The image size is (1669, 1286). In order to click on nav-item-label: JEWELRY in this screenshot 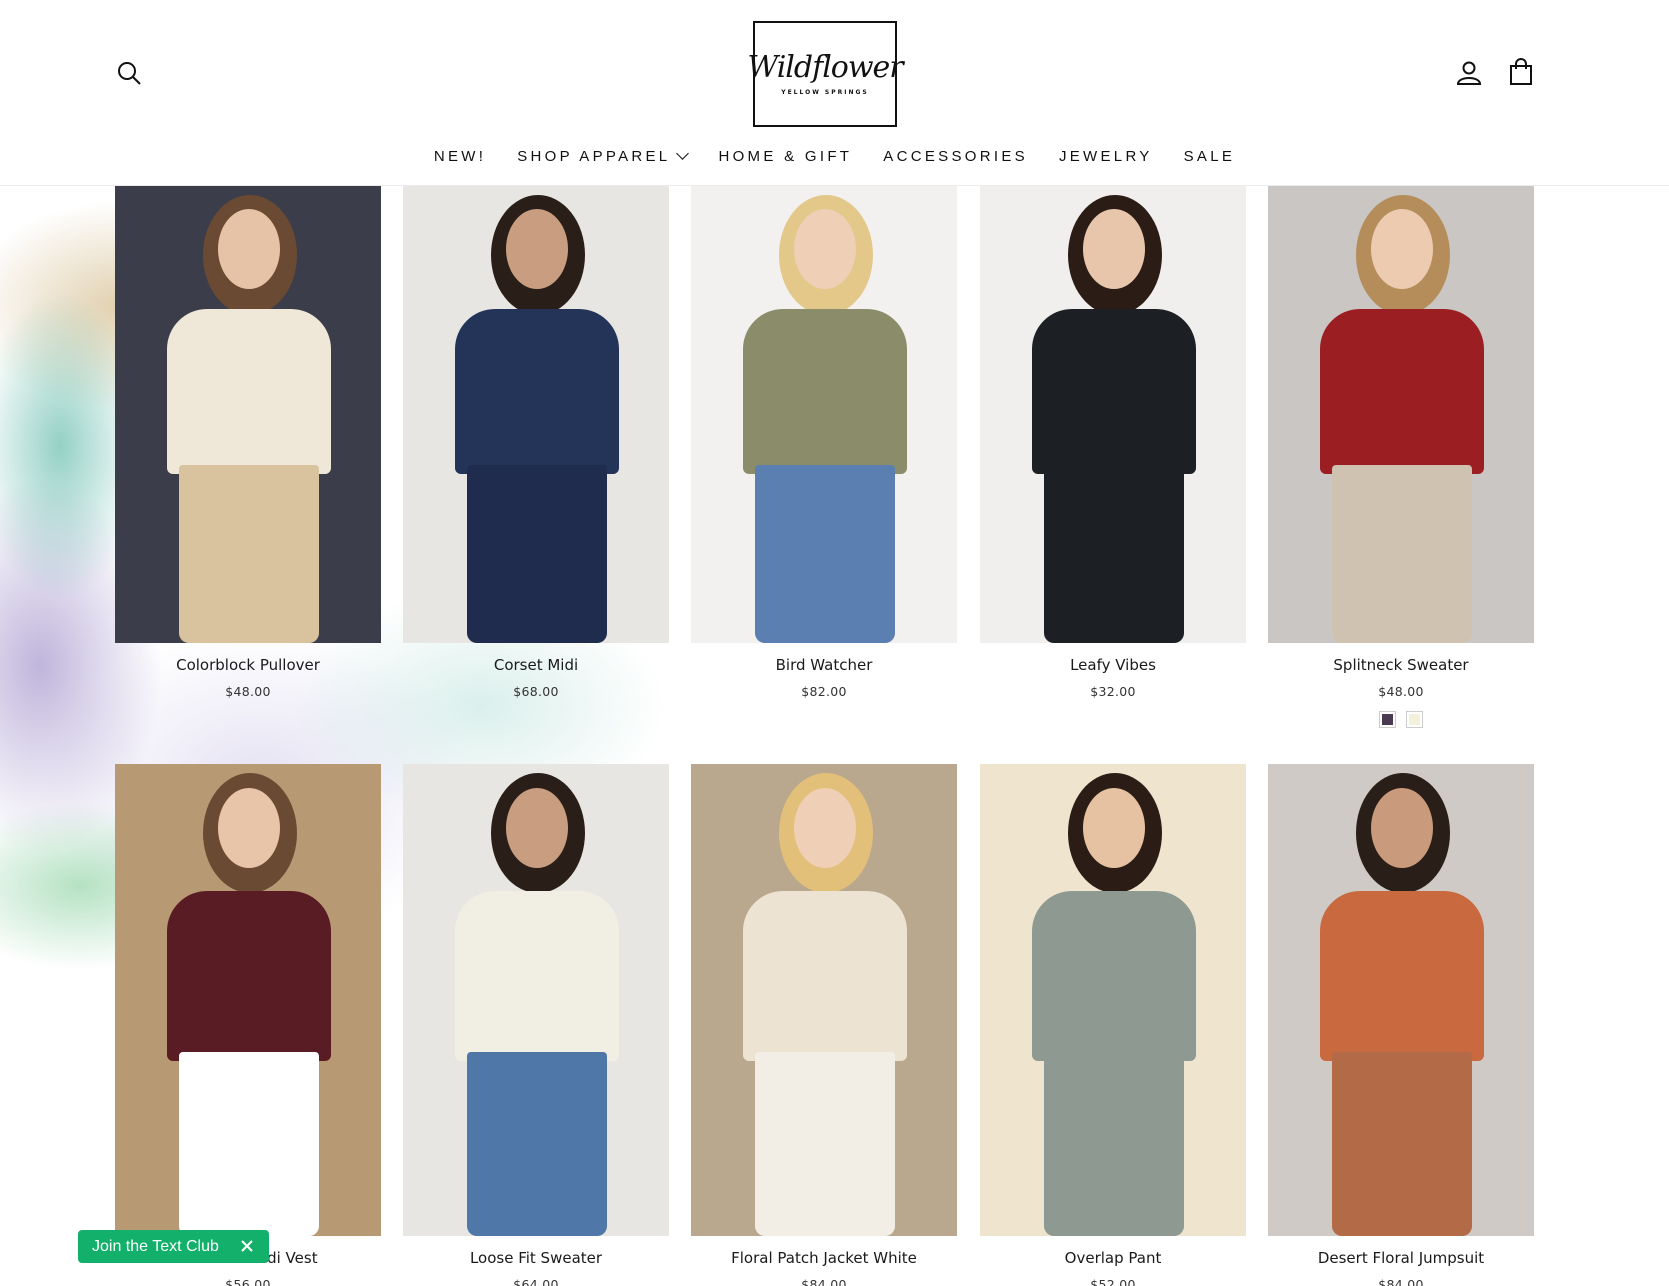, I will do `click(1105, 156)`.